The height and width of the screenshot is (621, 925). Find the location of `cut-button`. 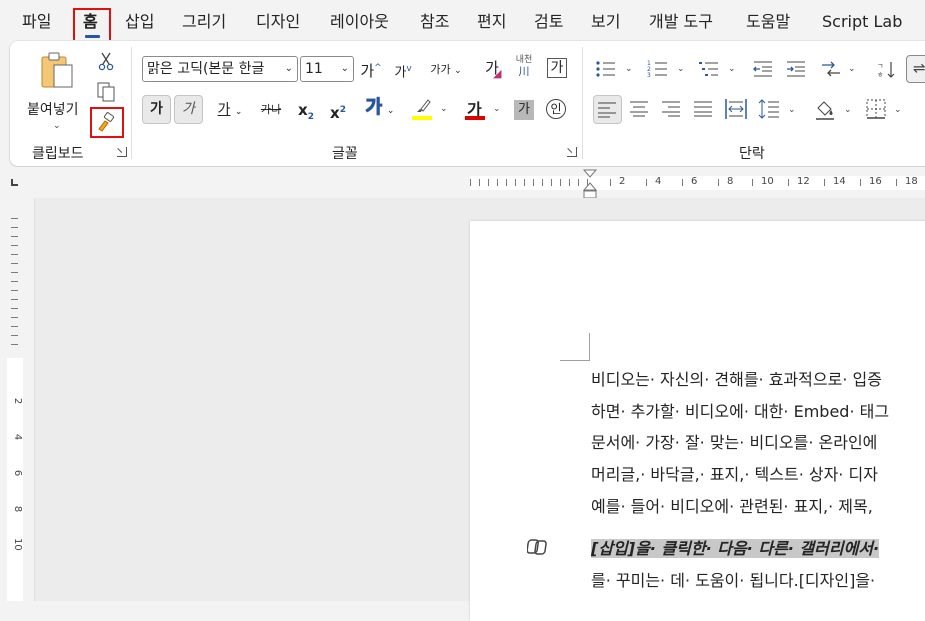

cut-button is located at coordinates (106, 62).